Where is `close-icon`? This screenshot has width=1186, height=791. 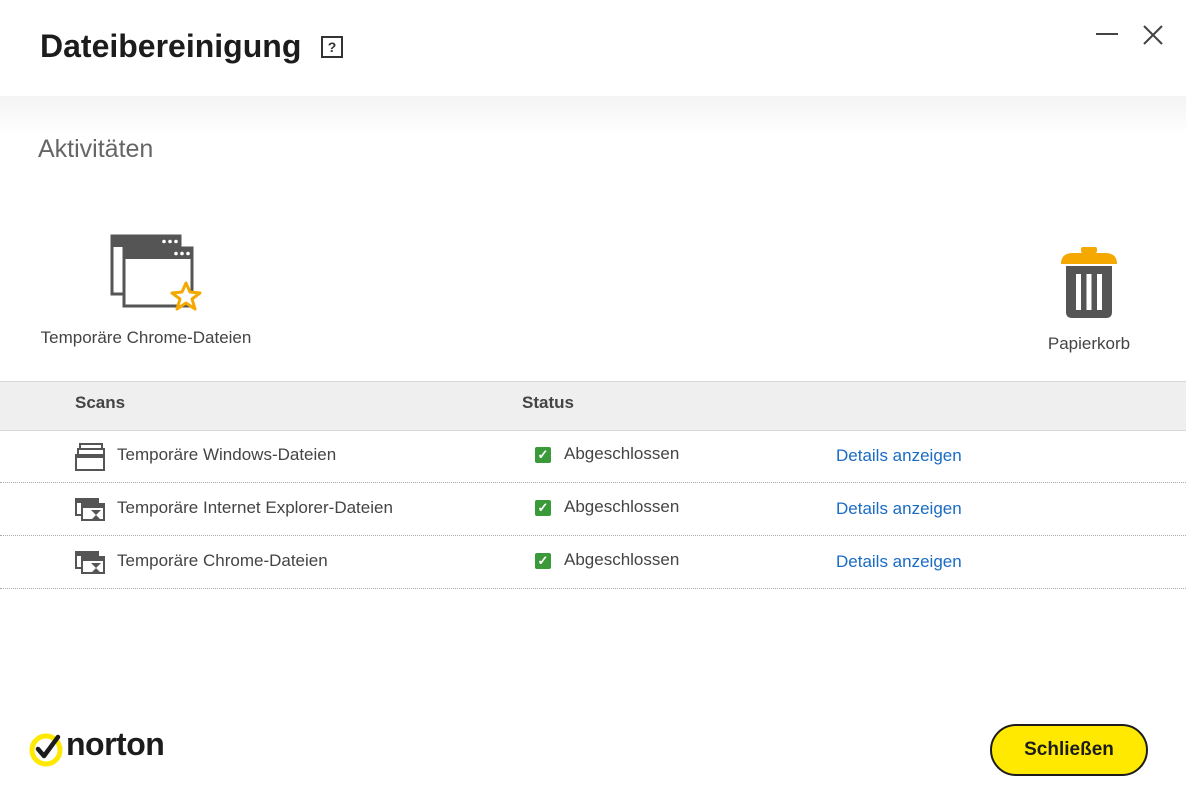 close-icon is located at coordinates (1153, 35).